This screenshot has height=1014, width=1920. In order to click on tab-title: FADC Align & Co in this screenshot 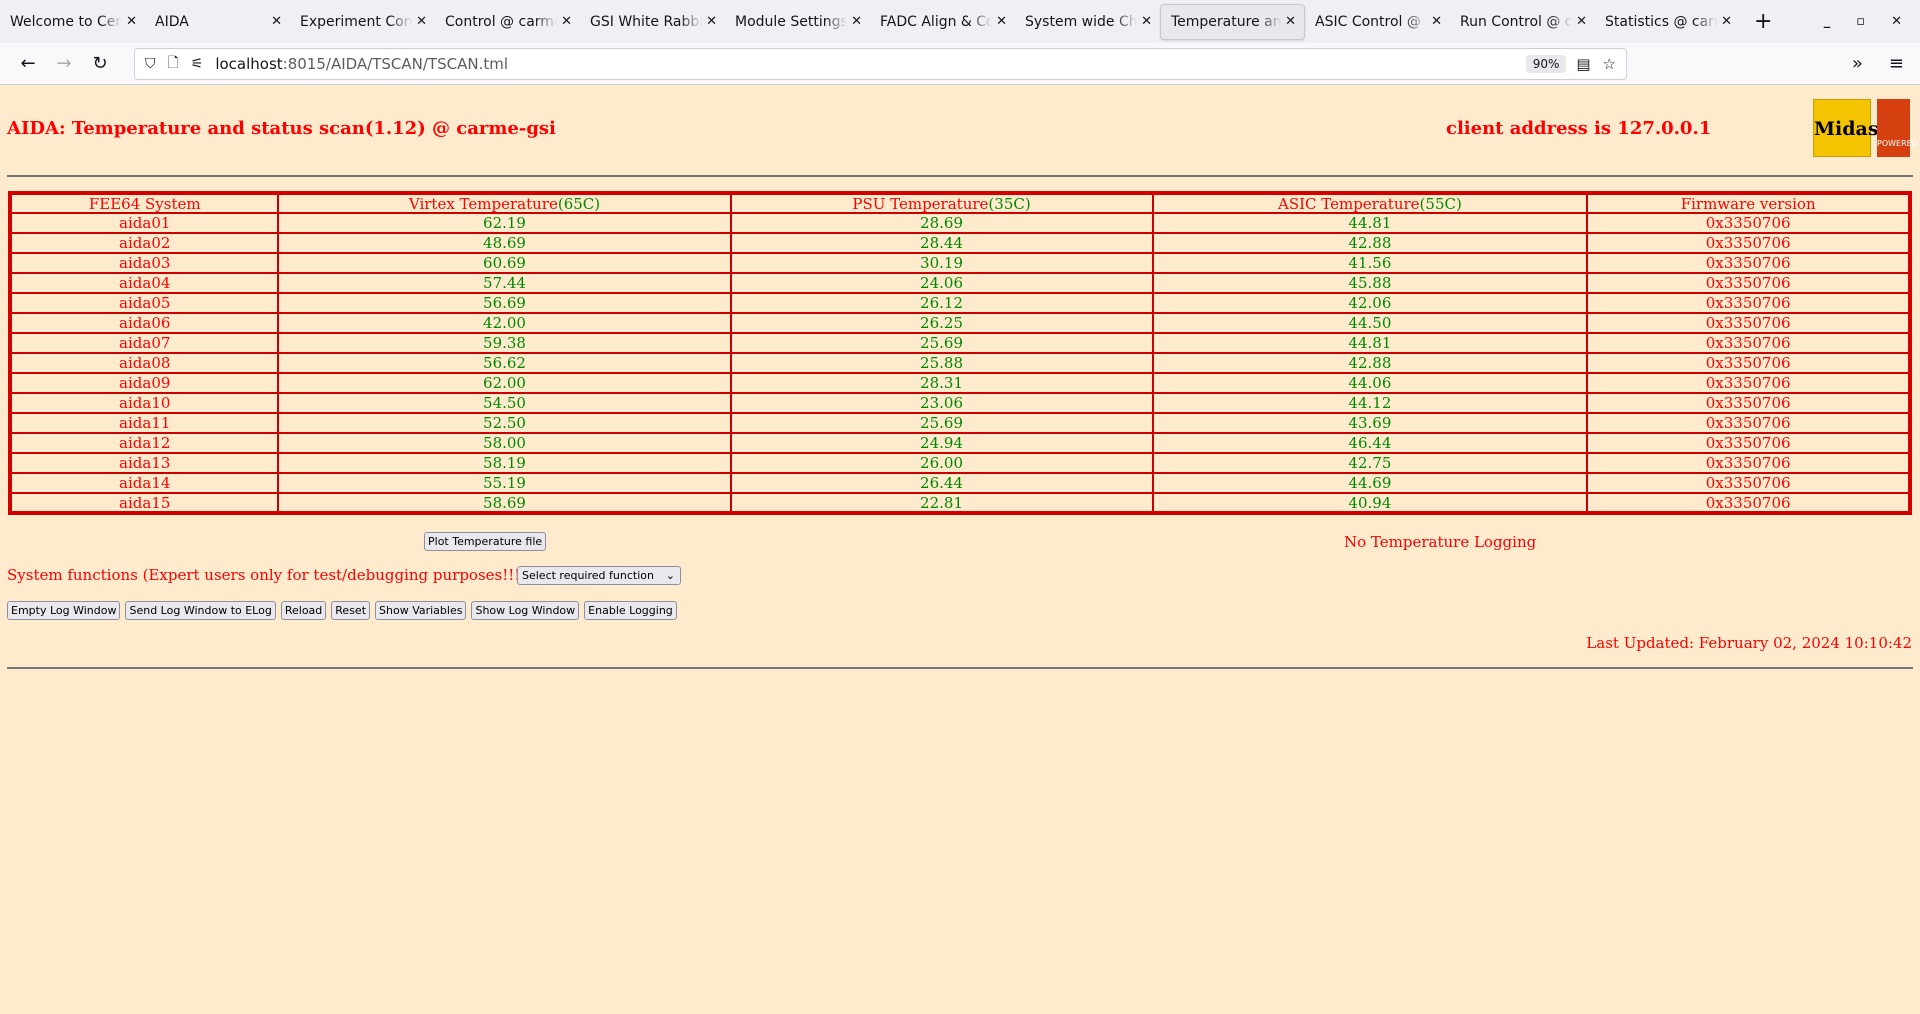, I will do `click(936, 21)`.